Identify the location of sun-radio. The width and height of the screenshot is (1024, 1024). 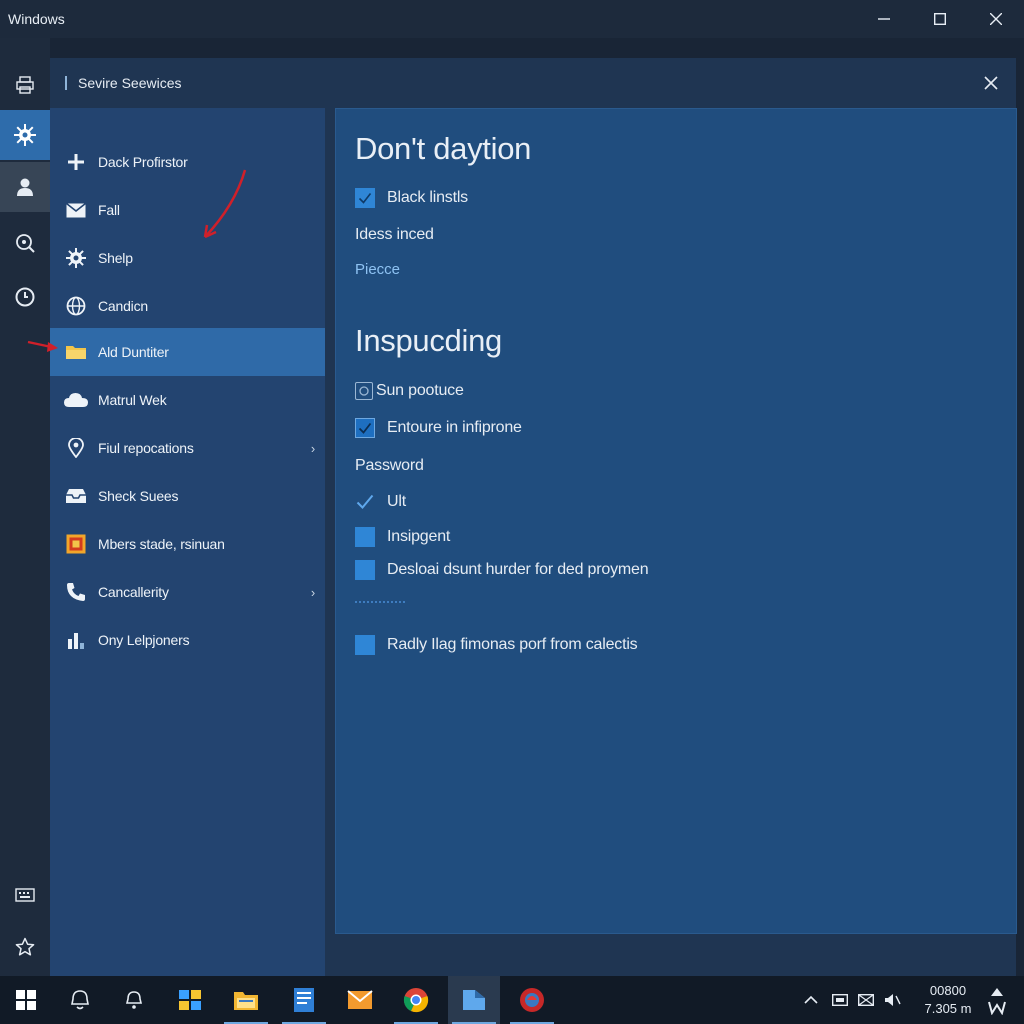
(364, 391).